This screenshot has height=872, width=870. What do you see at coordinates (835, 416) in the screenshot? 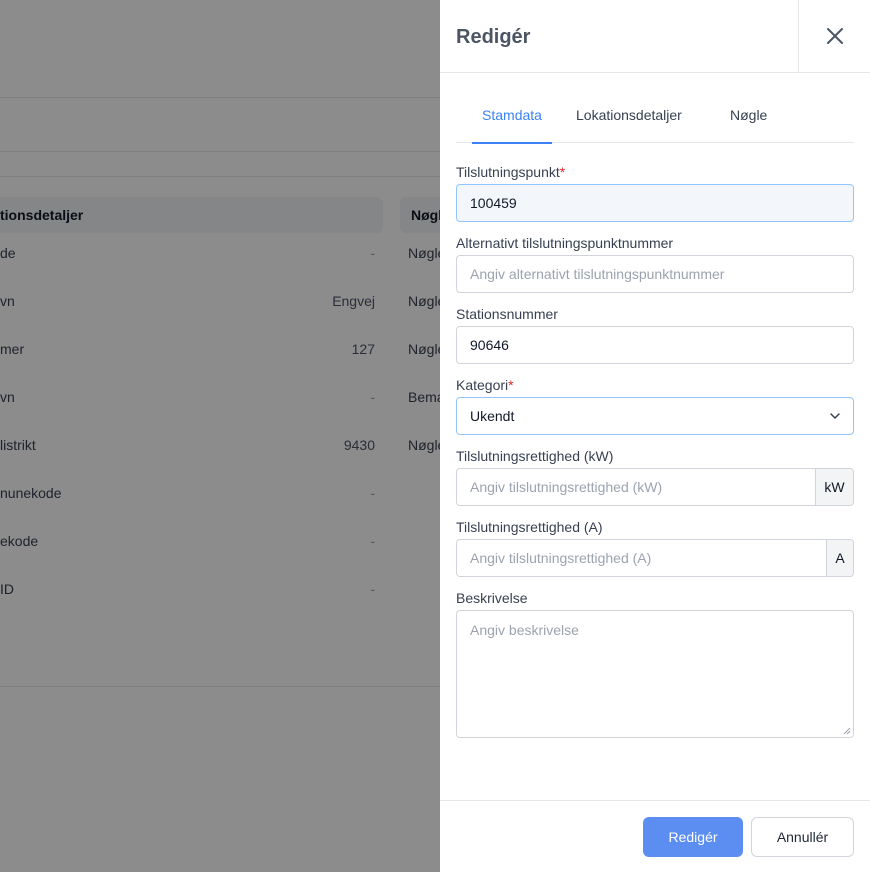
I see `chevron-down-icon` at bounding box center [835, 416].